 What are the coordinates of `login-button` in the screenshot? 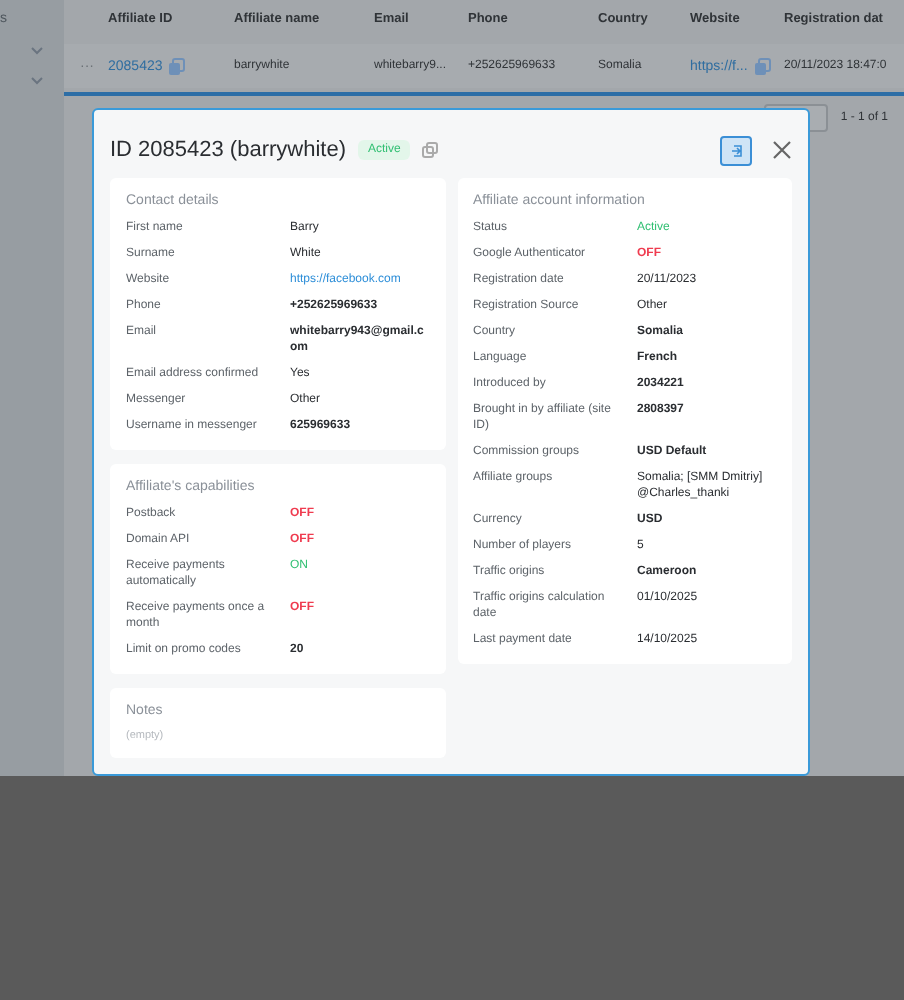 It's located at (736, 150).